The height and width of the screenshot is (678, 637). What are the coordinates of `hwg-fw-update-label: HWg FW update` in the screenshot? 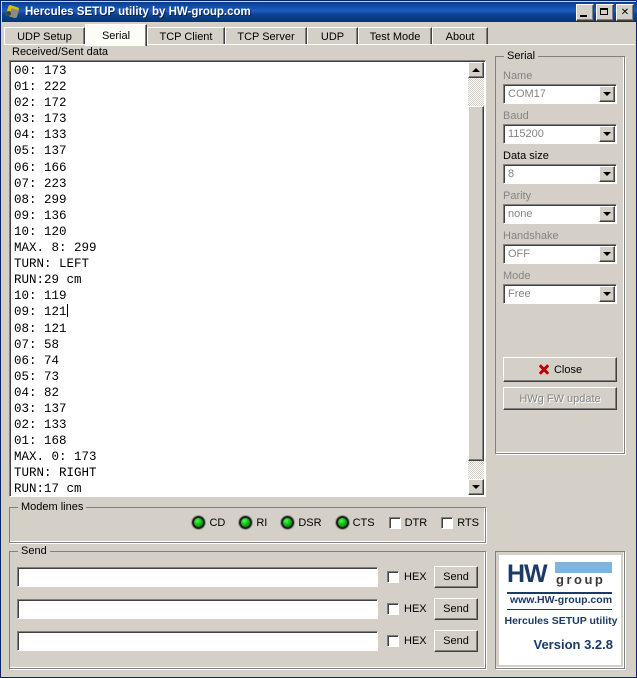 It's located at (560, 398).